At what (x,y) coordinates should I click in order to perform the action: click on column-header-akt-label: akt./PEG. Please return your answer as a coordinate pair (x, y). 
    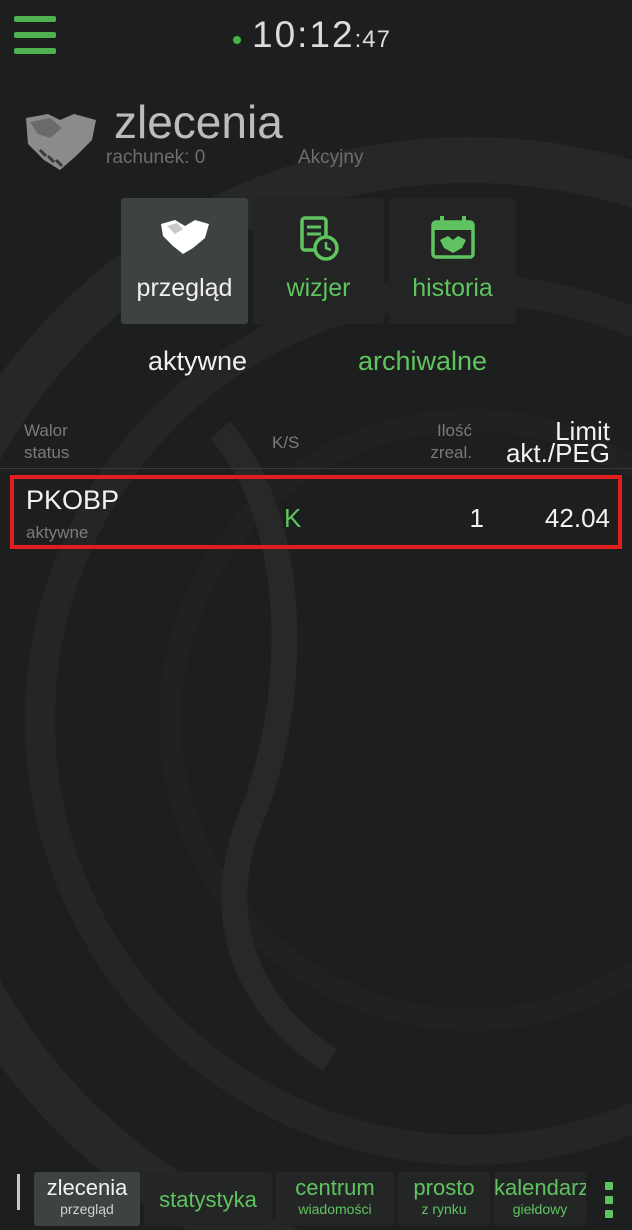
    Looking at the image, I should click on (557, 453).